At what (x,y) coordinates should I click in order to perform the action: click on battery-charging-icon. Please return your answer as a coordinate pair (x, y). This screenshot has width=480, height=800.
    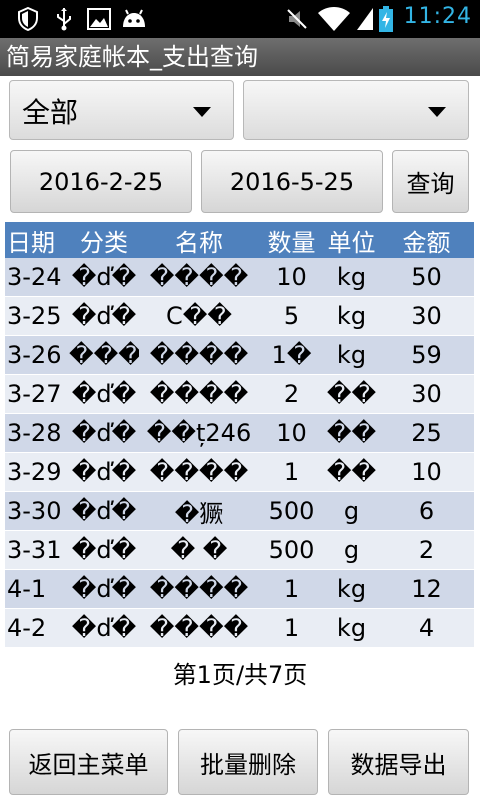
    Looking at the image, I should click on (386, 19).